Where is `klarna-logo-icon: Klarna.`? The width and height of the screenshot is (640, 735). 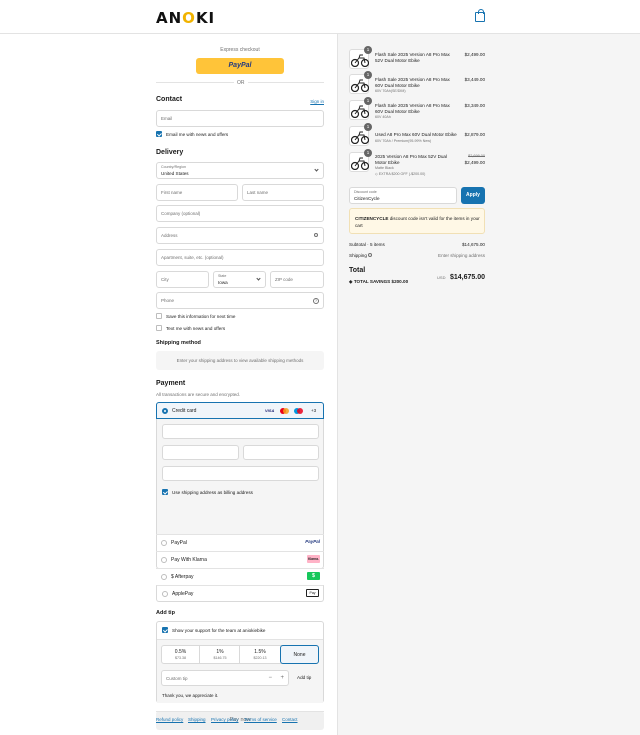
klarna-logo-icon: Klarna. is located at coordinates (313, 559).